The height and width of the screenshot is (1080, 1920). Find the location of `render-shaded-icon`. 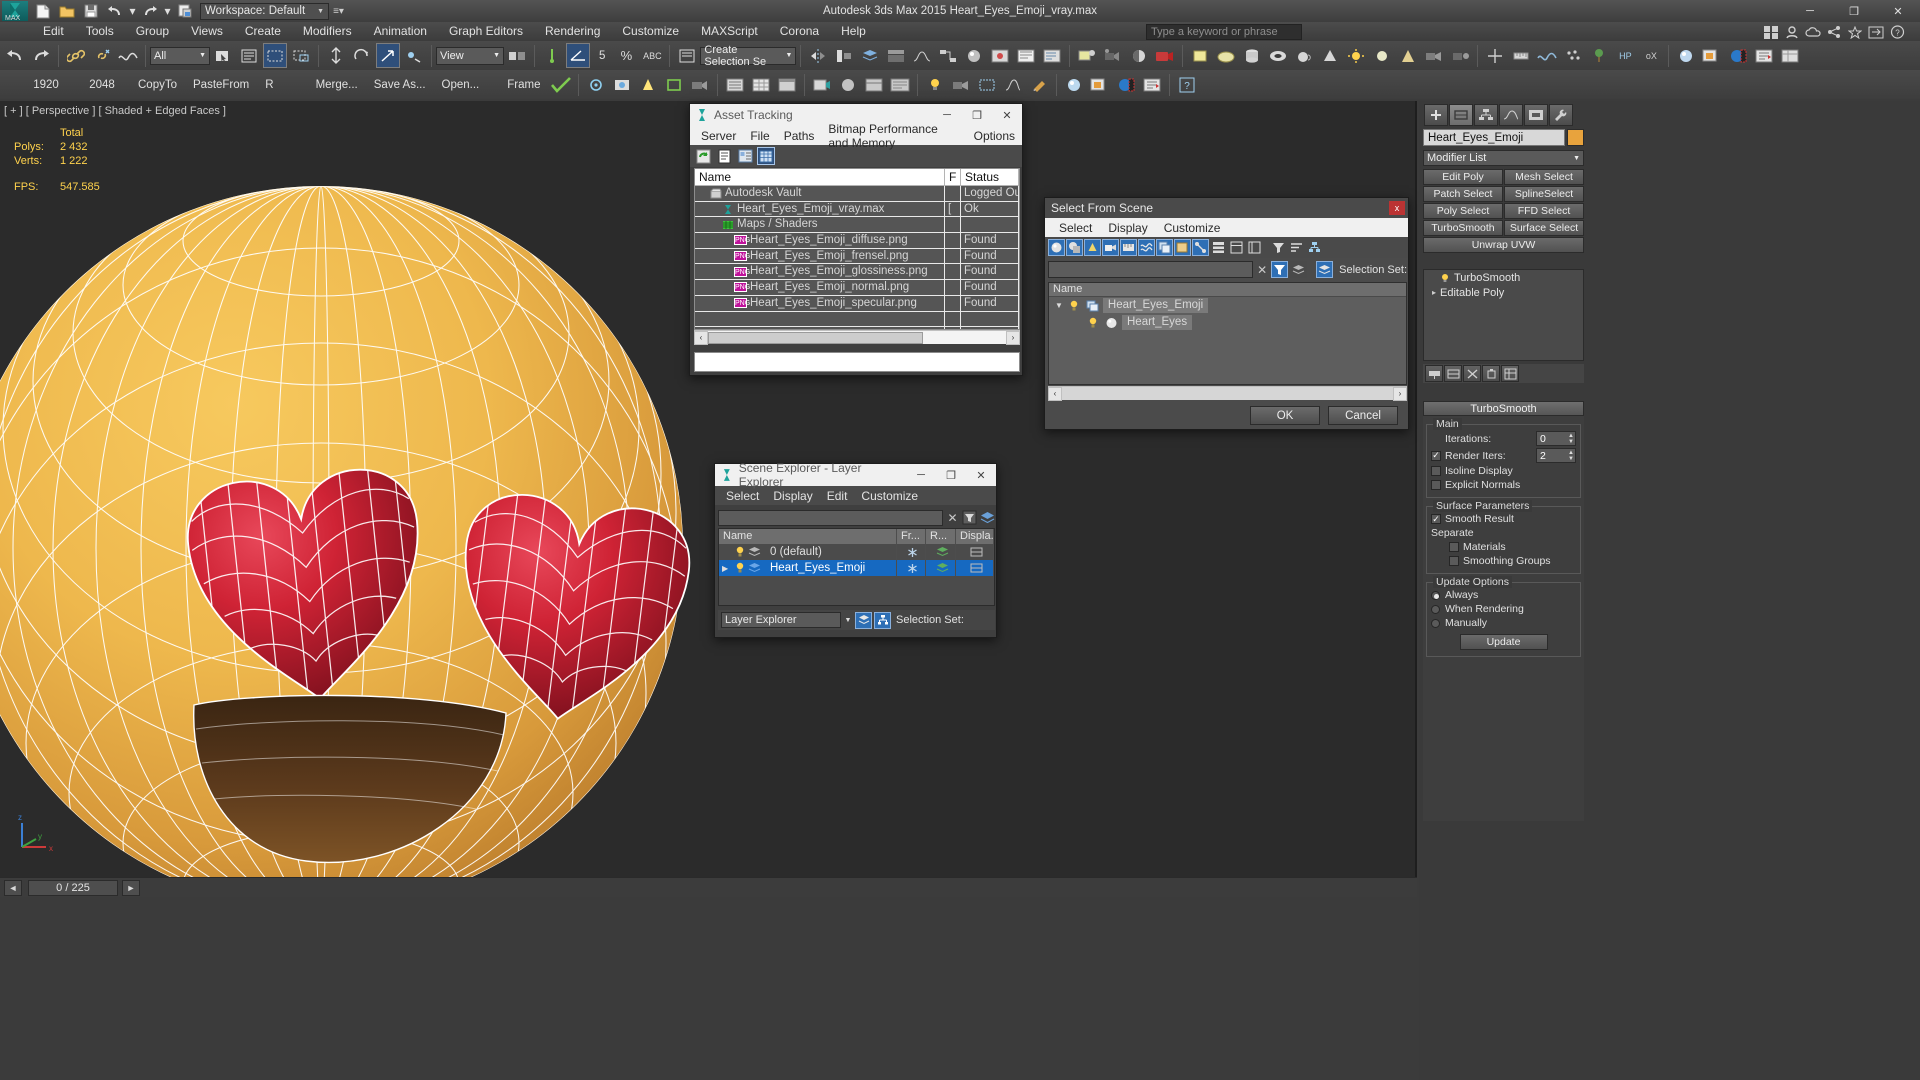

render-shaded-icon is located at coordinates (1139, 55).